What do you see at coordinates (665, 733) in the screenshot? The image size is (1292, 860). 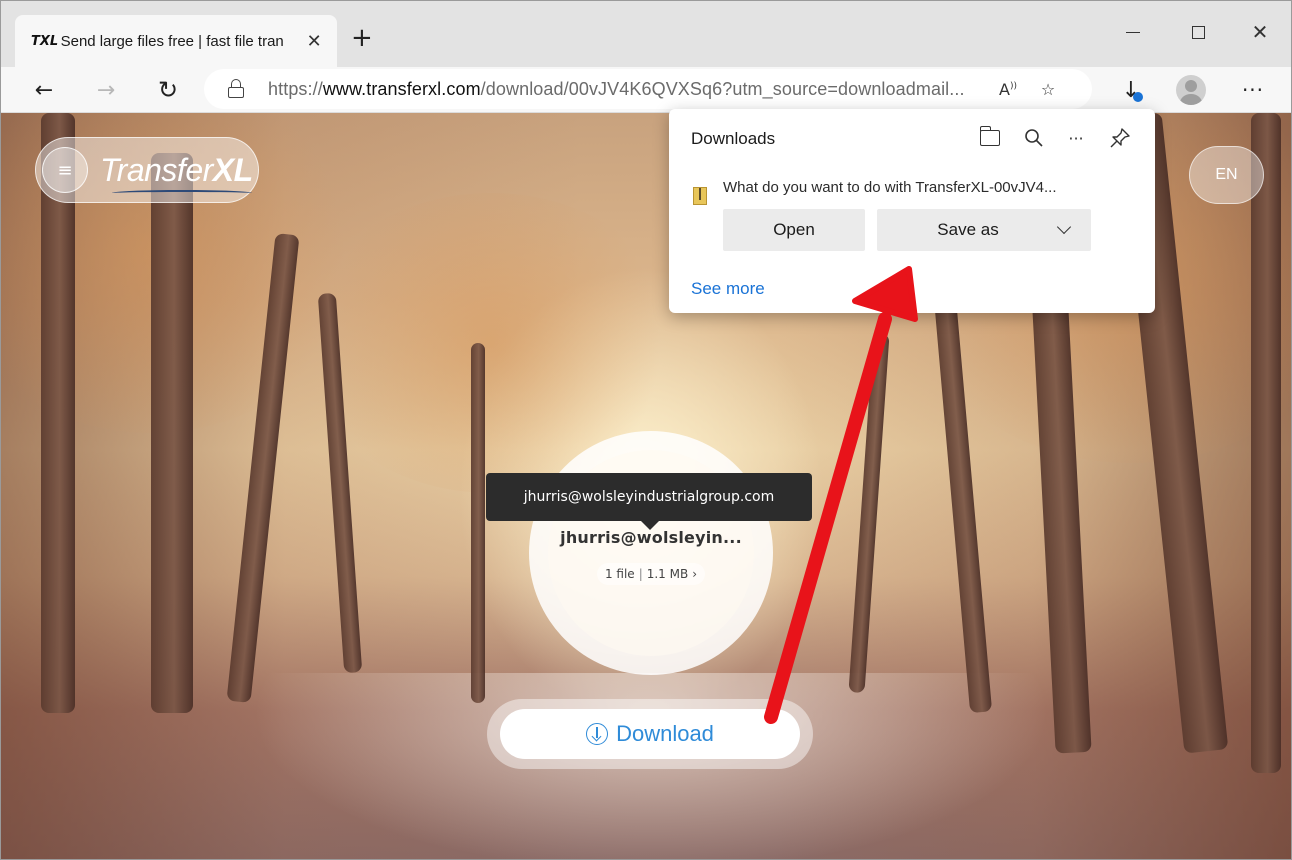 I see `download-label: Download` at bounding box center [665, 733].